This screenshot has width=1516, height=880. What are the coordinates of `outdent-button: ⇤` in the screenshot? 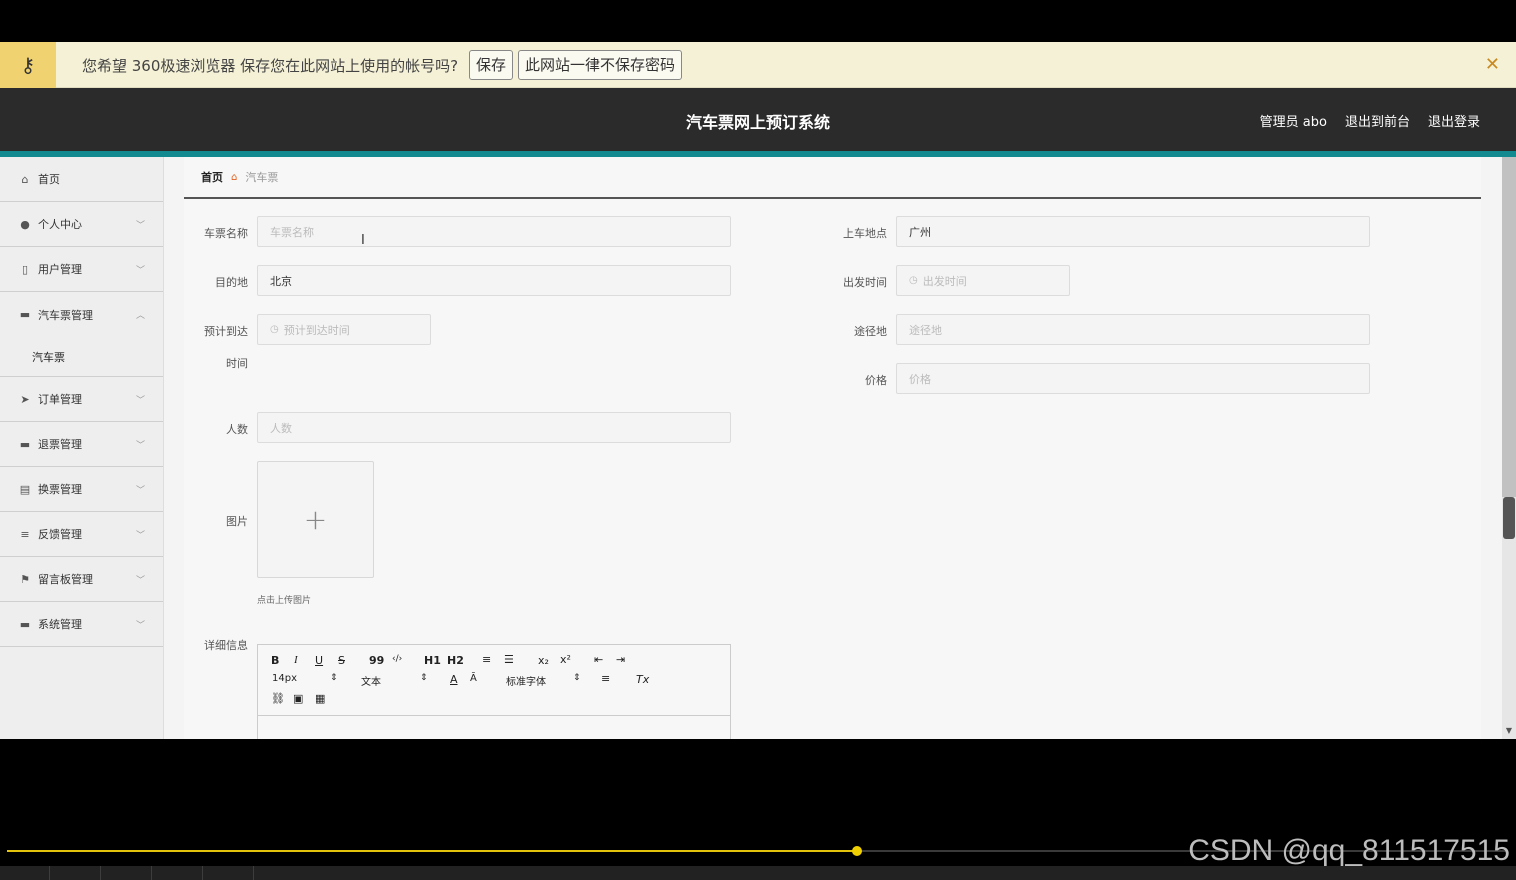 It's located at (598, 659).